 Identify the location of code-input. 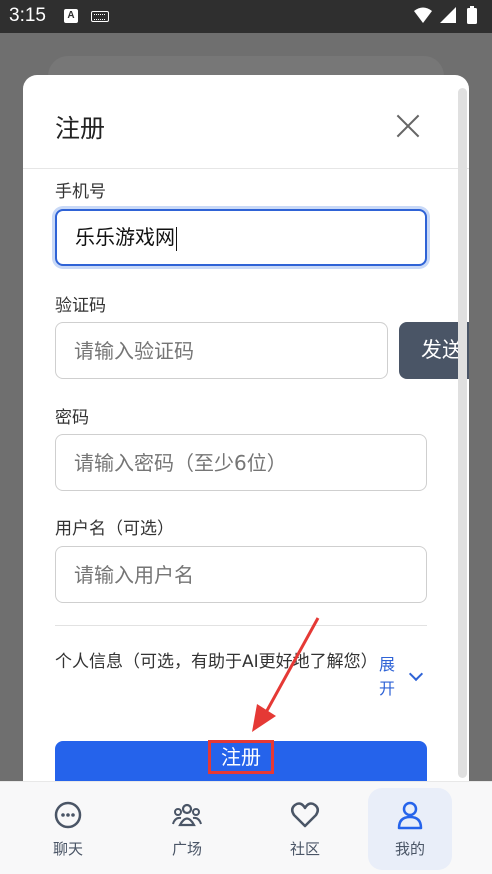
(221, 350).